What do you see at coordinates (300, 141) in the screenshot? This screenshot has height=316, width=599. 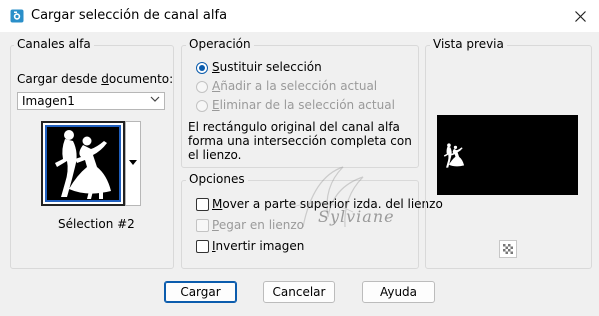 I see `operation-description-line2: forma una intersección completa con` at bounding box center [300, 141].